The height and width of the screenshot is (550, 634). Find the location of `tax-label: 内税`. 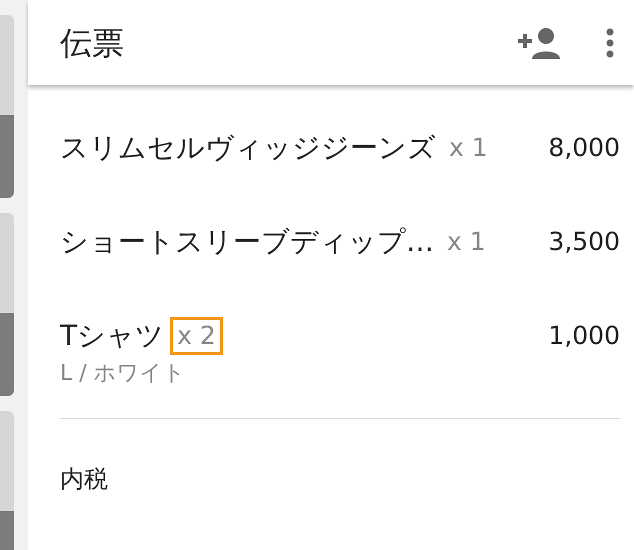

tax-label: 内税 is located at coordinates (84, 479).